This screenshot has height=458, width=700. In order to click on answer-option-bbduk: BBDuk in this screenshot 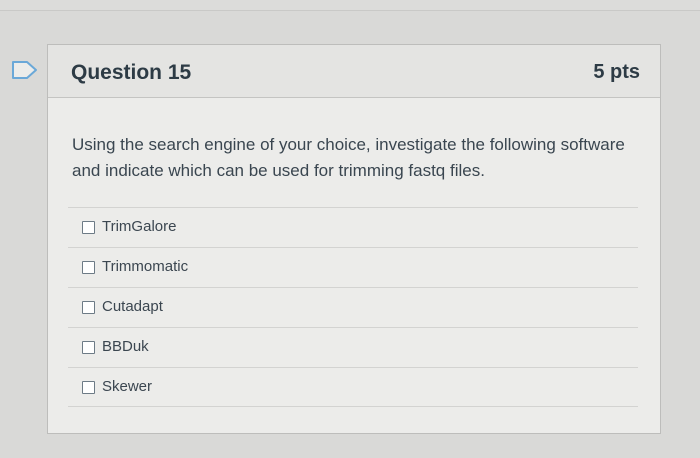, I will do `click(353, 347)`.